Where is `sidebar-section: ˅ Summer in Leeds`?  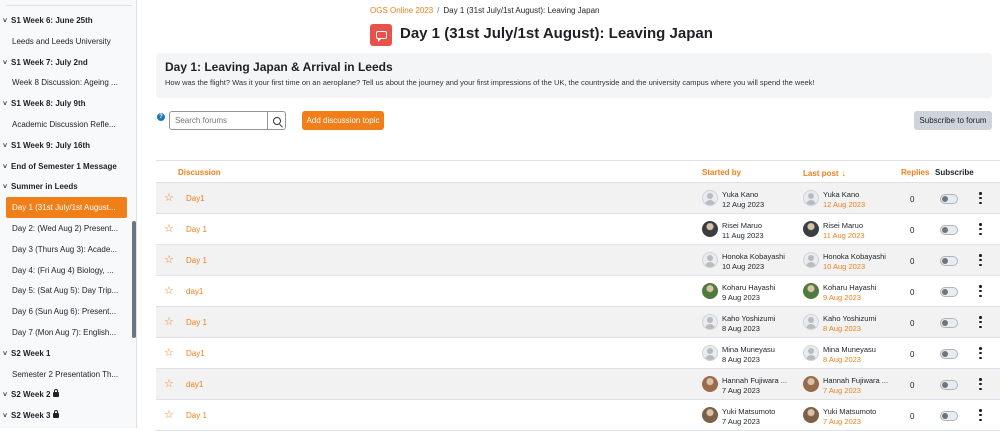 sidebar-section: ˅ Summer in Leeds is located at coordinates (66, 186).